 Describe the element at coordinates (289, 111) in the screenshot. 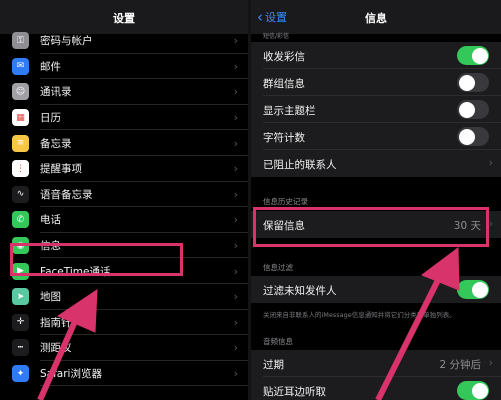

I see `message-setting-label: 显示主题栏` at that location.